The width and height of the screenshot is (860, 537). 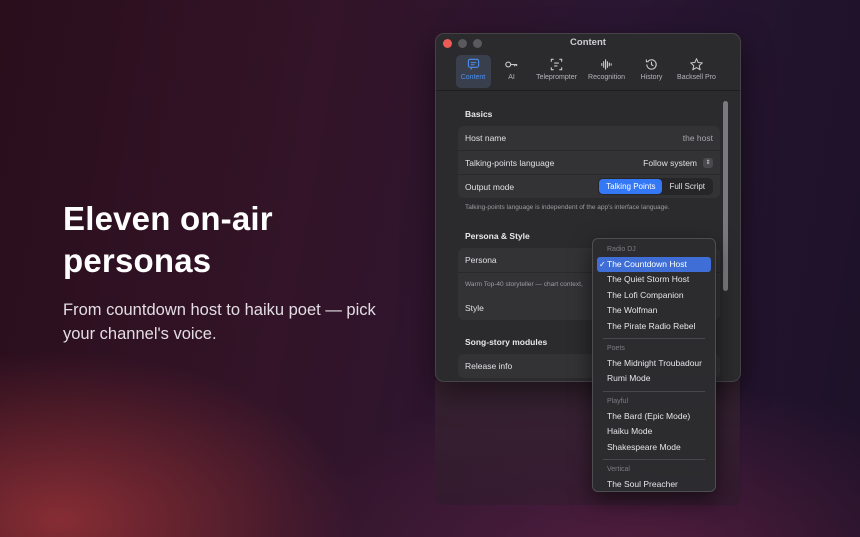 What do you see at coordinates (489, 366) in the screenshot?
I see `release-info-label: Release info` at bounding box center [489, 366].